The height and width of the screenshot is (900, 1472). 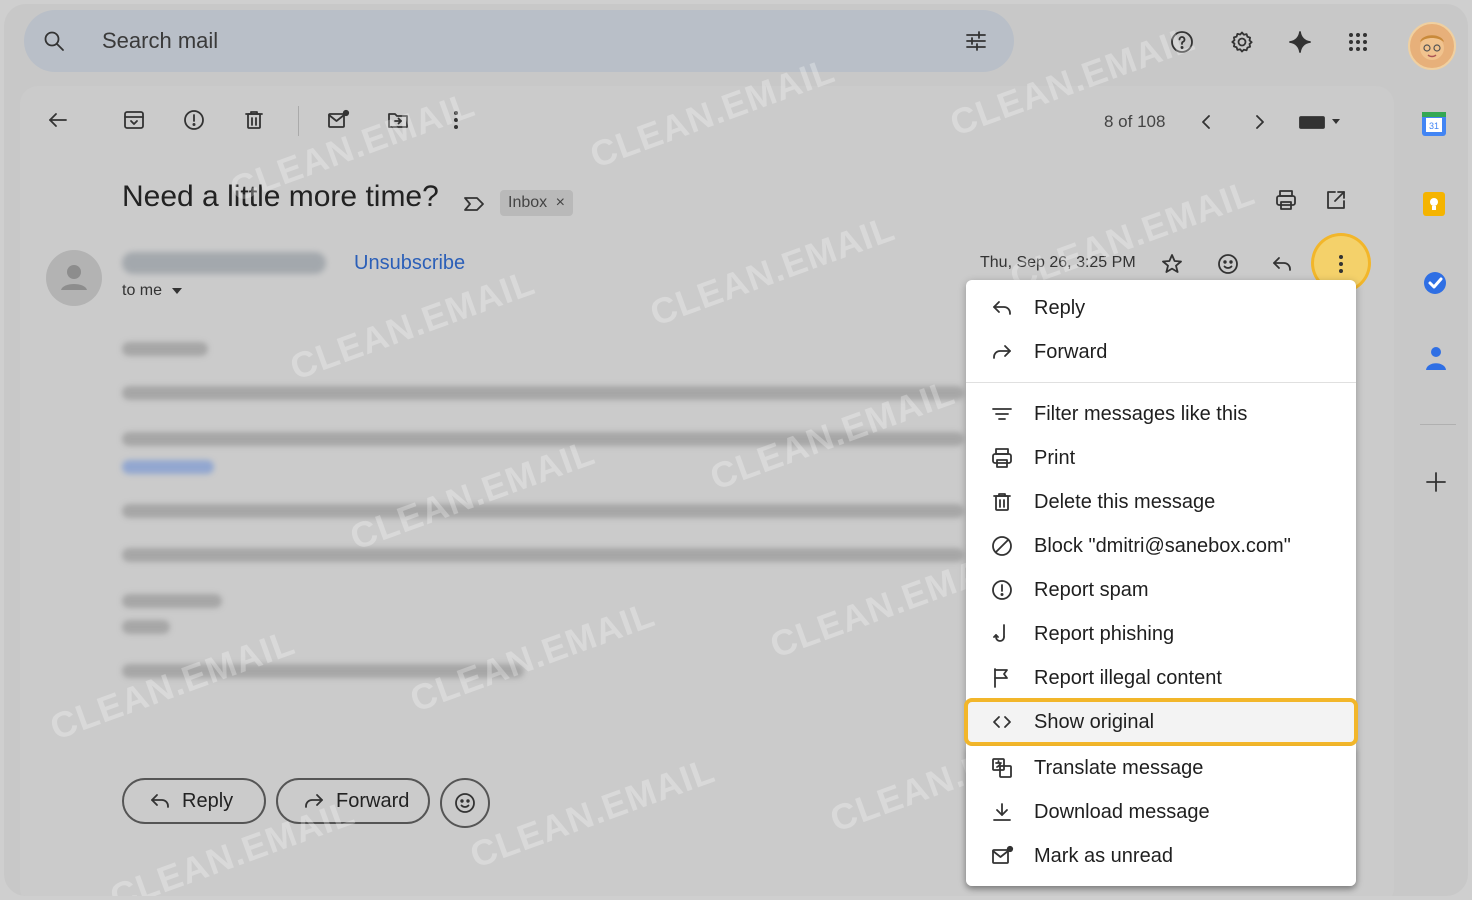 What do you see at coordinates (1122, 812) in the screenshot?
I see `menu-item-label: Download message` at bounding box center [1122, 812].